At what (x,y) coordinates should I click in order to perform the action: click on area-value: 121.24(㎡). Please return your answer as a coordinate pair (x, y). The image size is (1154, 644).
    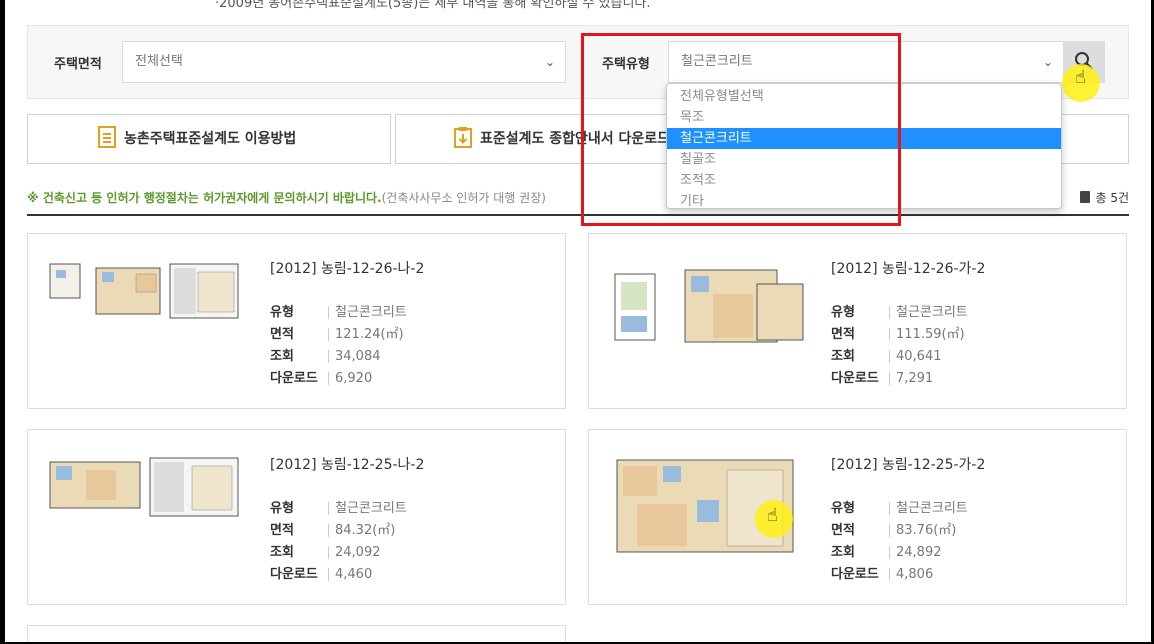
    Looking at the image, I should click on (366, 334).